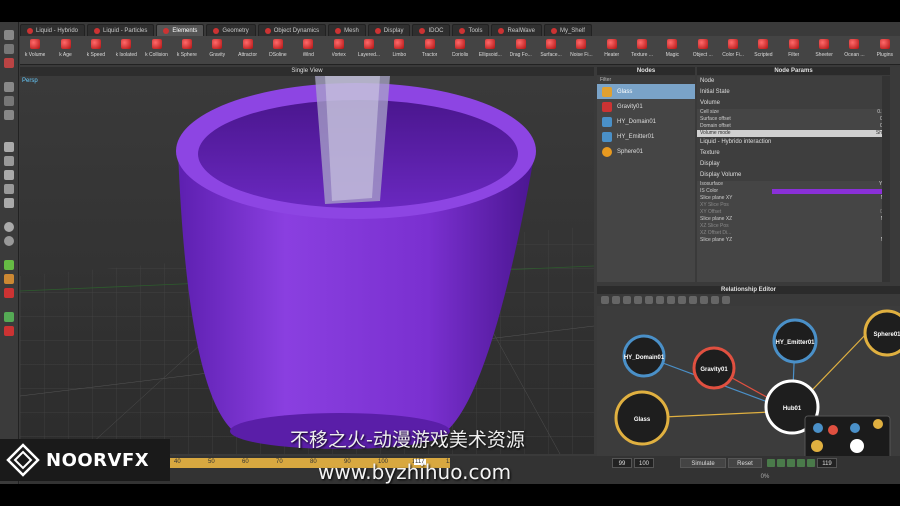 The height and width of the screenshot is (506, 900). Describe the element at coordinates (793, 212) in the screenshot. I see `param-row: XY Offset0.0` at that location.